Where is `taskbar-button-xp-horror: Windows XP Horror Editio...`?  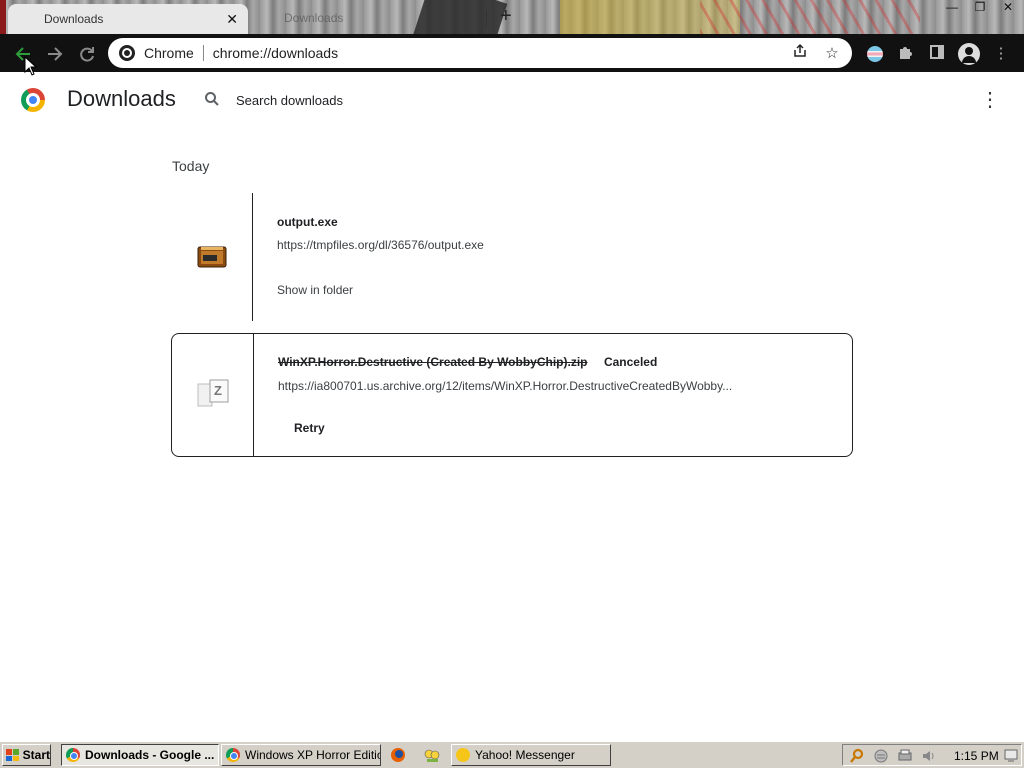 taskbar-button-xp-horror: Windows XP Horror Editio... is located at coordinates (301, 755).